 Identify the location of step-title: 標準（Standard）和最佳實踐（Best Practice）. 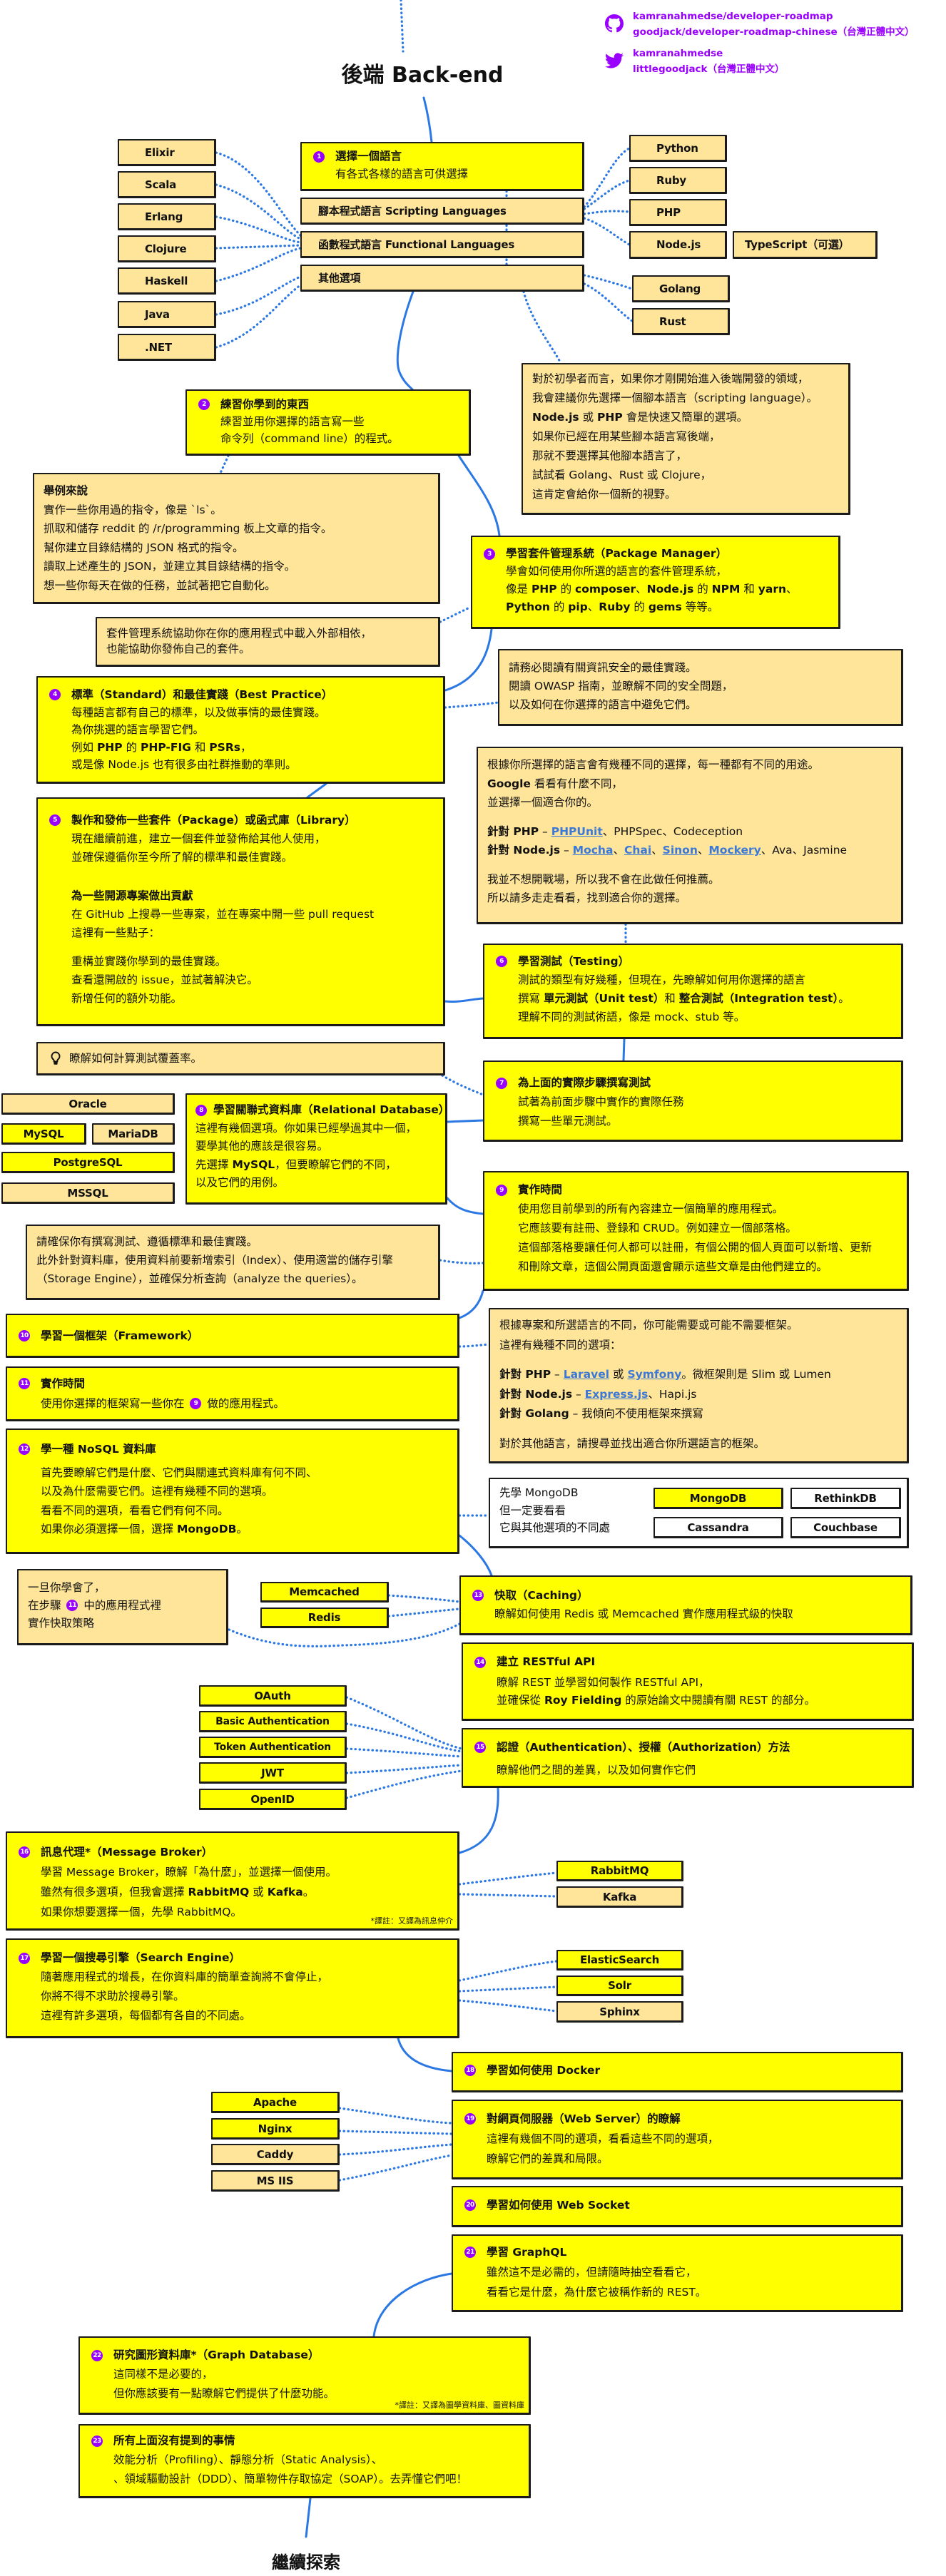
(202, 694).